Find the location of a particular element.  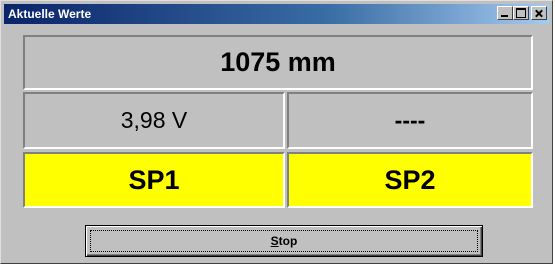

voltage-readout: 3,98 V is located at coordinates (154, 120).